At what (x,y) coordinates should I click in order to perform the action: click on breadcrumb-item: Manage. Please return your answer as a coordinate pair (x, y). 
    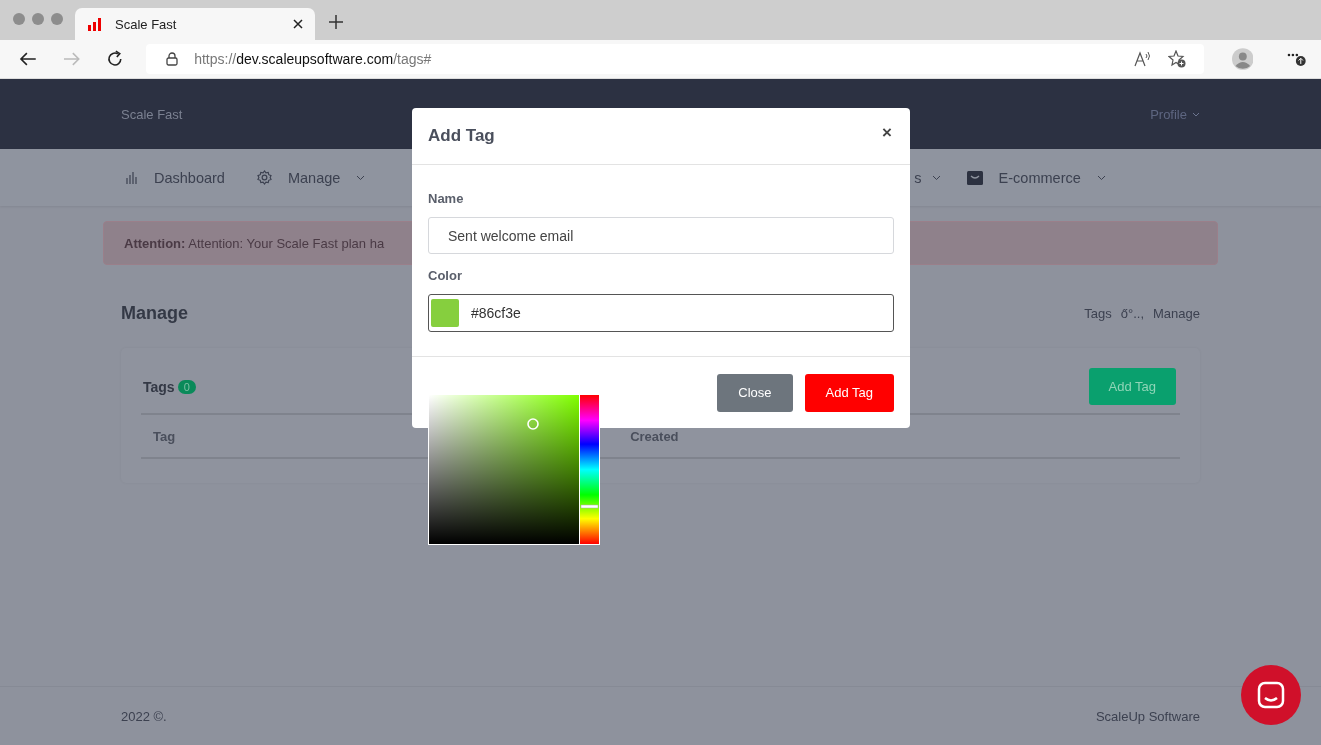
    Looking at the image, I should click on (1176, 313).